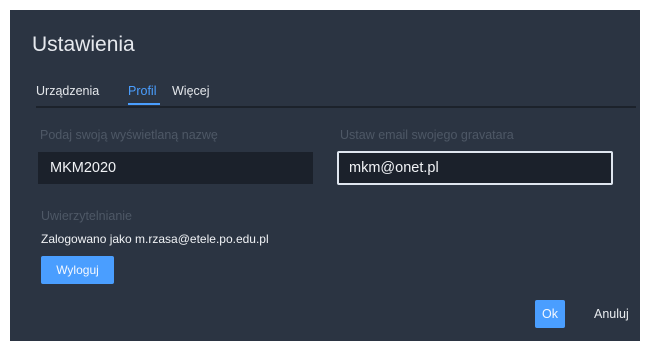  What do you see at coordinates (427, 135) in the screenshot?
I see `gravatar-label: Ustaw email swojego gravatara` at bounding box center [427, 135].